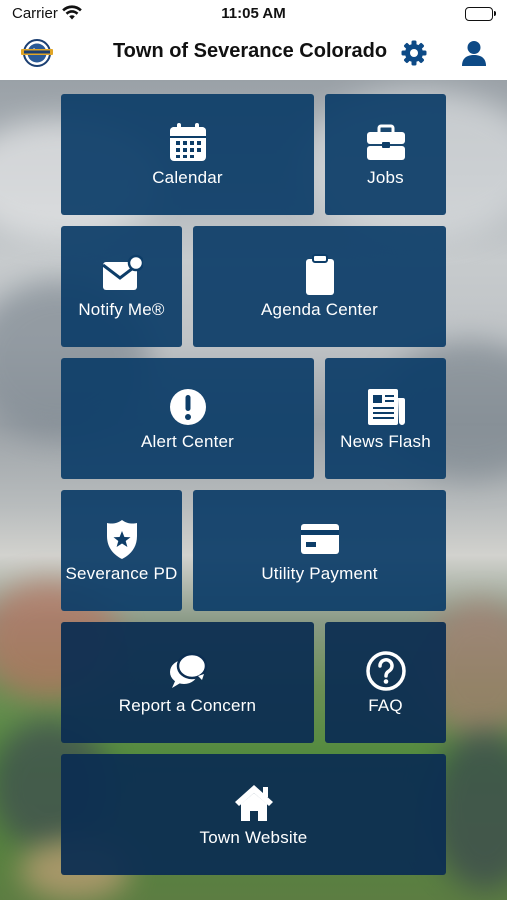 Image resolution: width=507 pixels, height=900 pixels. Describe the element at coordinates (188, 407) in the screenshot. I see `alert-icon` at that location.